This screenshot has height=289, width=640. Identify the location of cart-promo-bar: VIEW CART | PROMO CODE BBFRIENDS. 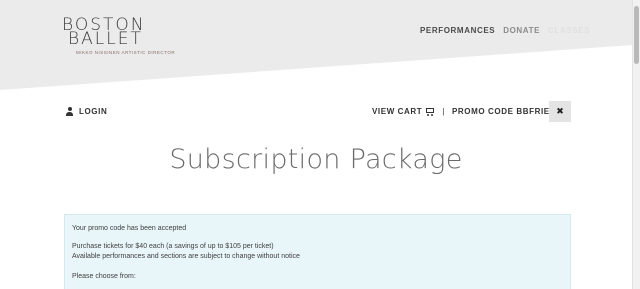
(470, 111).